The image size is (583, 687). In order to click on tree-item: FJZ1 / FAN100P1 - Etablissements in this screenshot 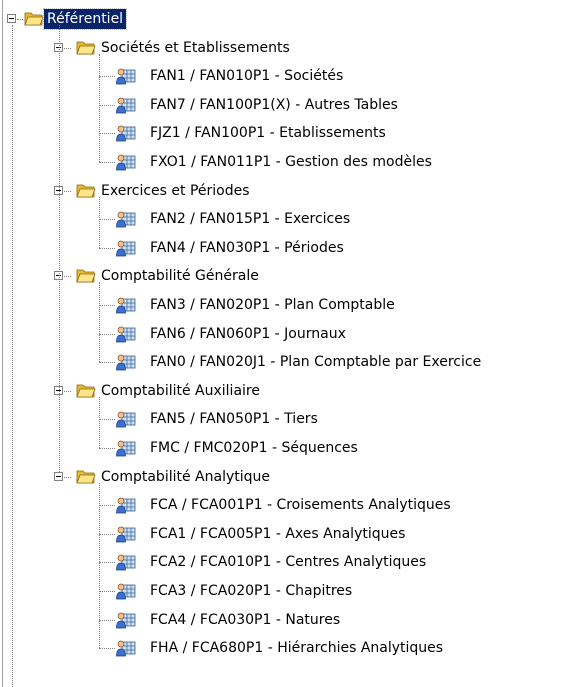, I will do `click(268, 133)`.